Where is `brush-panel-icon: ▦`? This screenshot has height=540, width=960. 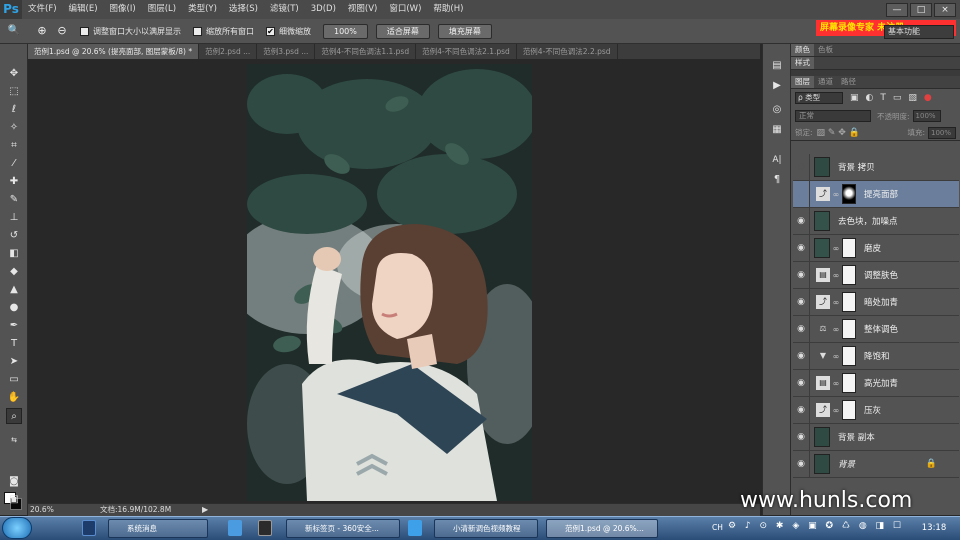 brush-panel-icon: ▦ is located at coordinates (777, 130).